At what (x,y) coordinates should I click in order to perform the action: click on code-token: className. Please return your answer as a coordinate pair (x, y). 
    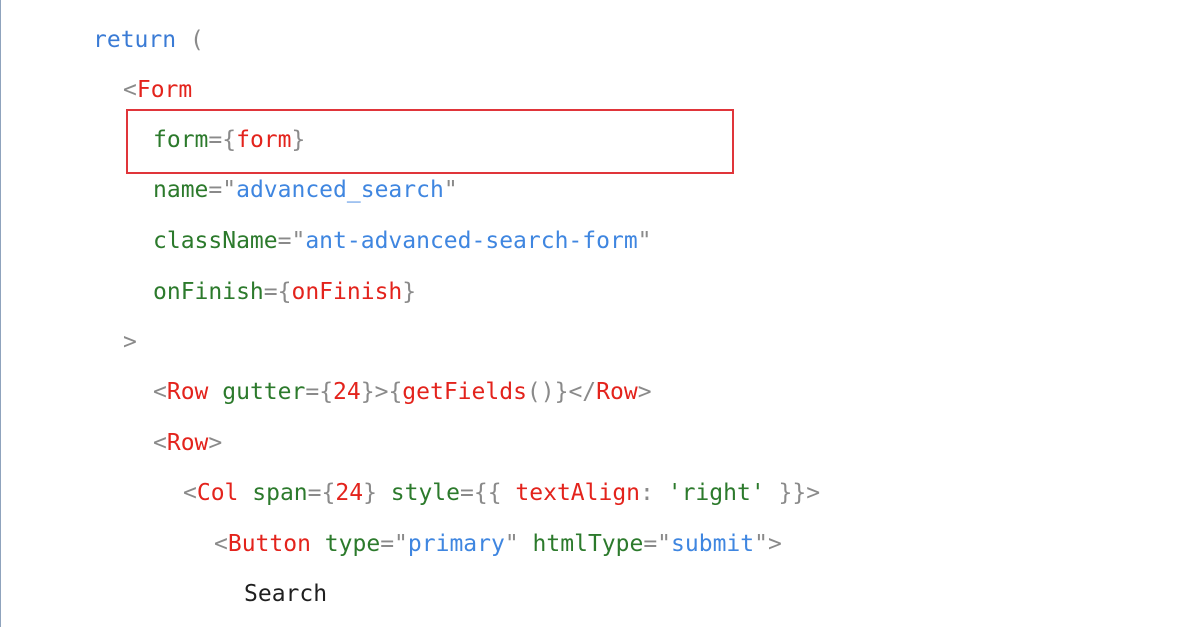
    Looking at the image, I should click on (215, 241).